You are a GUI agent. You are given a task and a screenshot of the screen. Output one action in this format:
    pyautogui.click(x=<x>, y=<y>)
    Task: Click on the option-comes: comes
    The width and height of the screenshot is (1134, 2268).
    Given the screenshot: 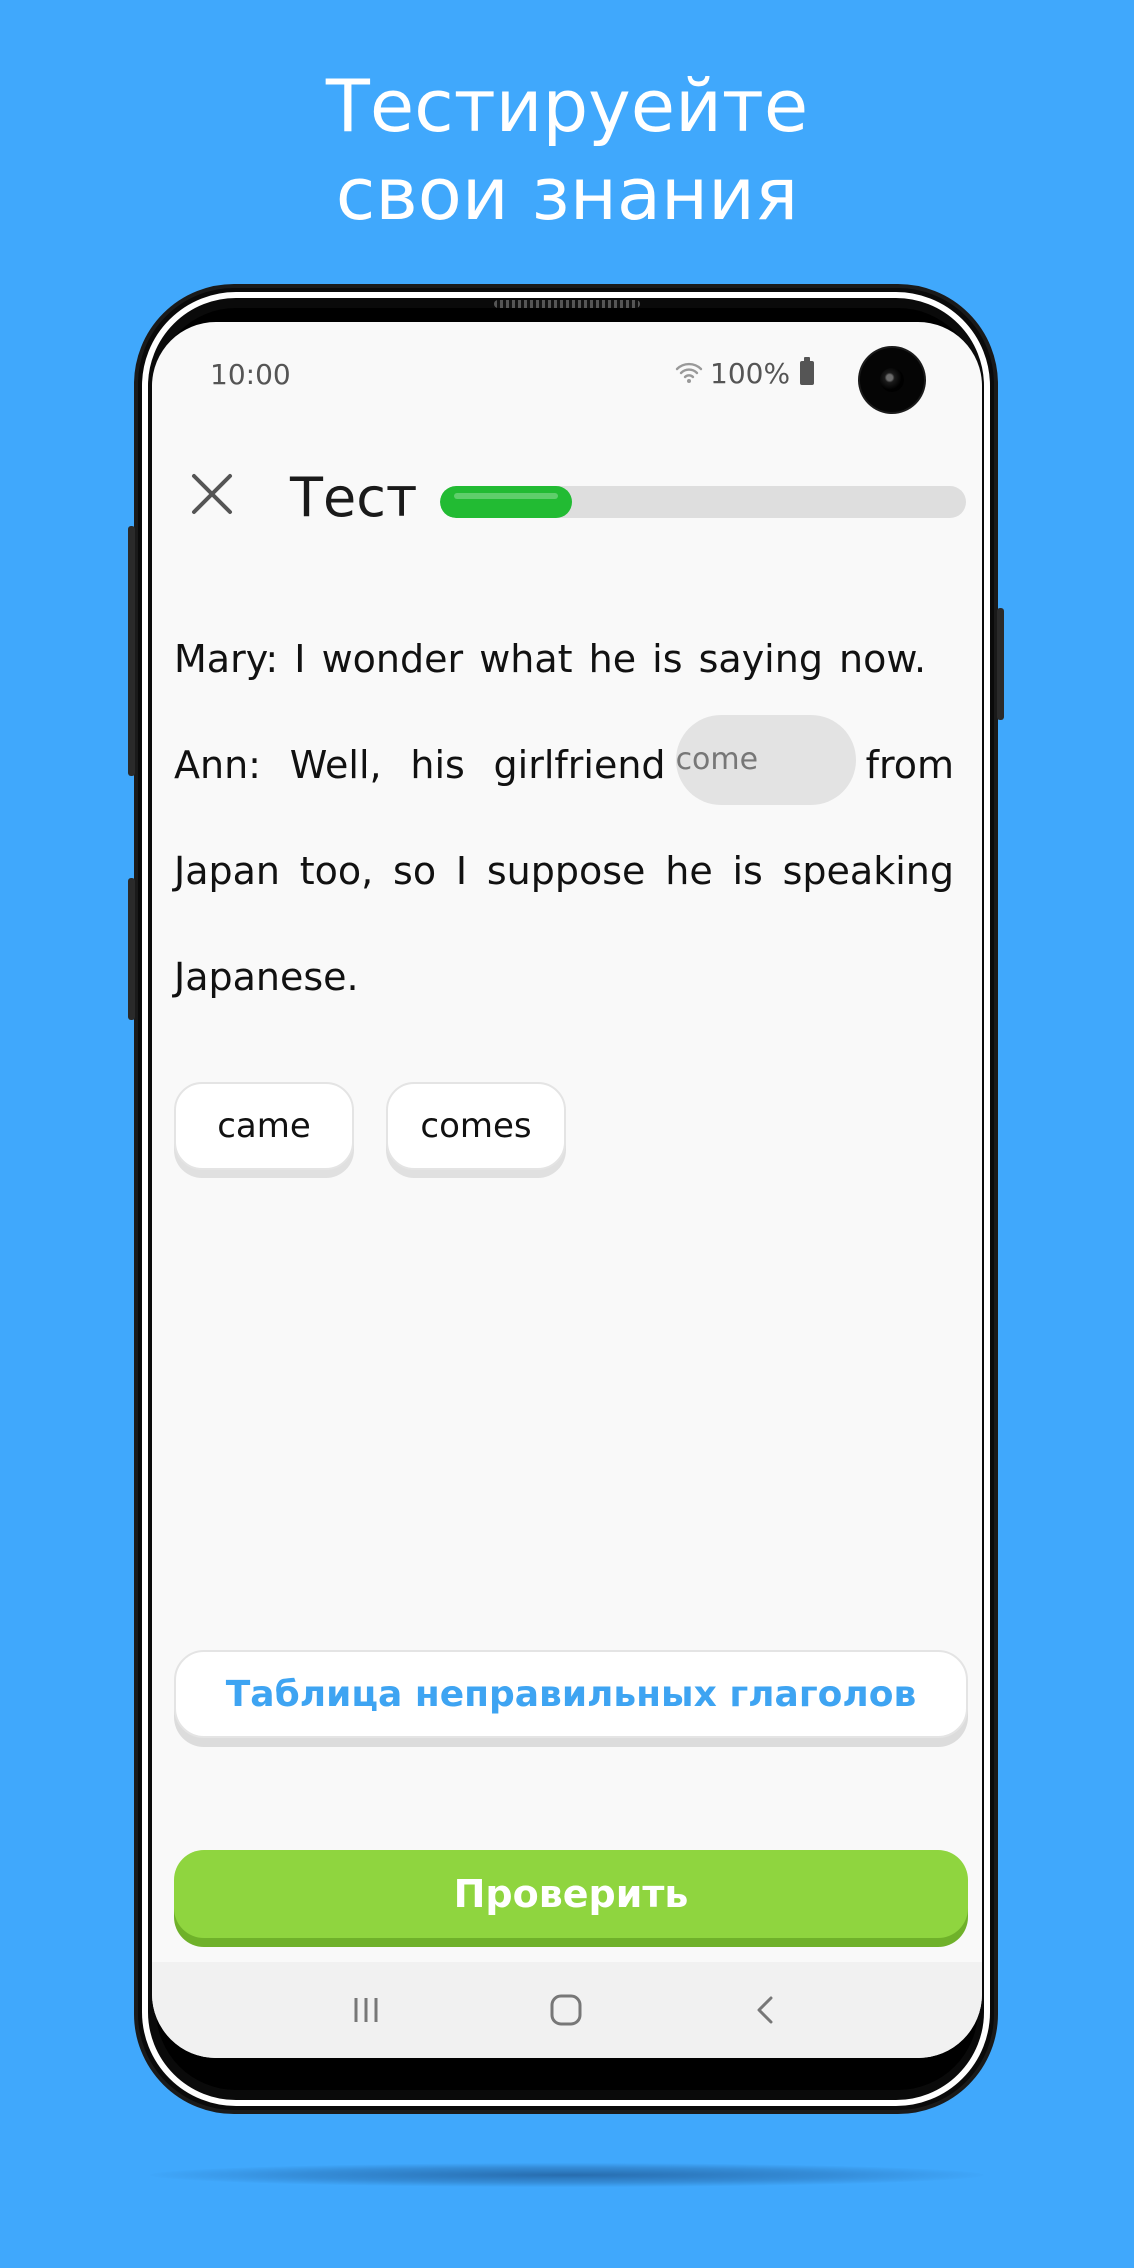 What is the action you would take?
    pyautogui.click(x=476, y=1126)
    